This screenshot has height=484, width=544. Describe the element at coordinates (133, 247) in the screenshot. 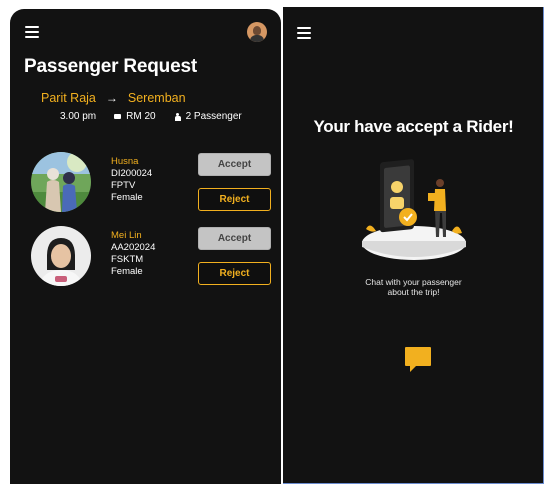

I see `passenger-id: AA202024` at that location.